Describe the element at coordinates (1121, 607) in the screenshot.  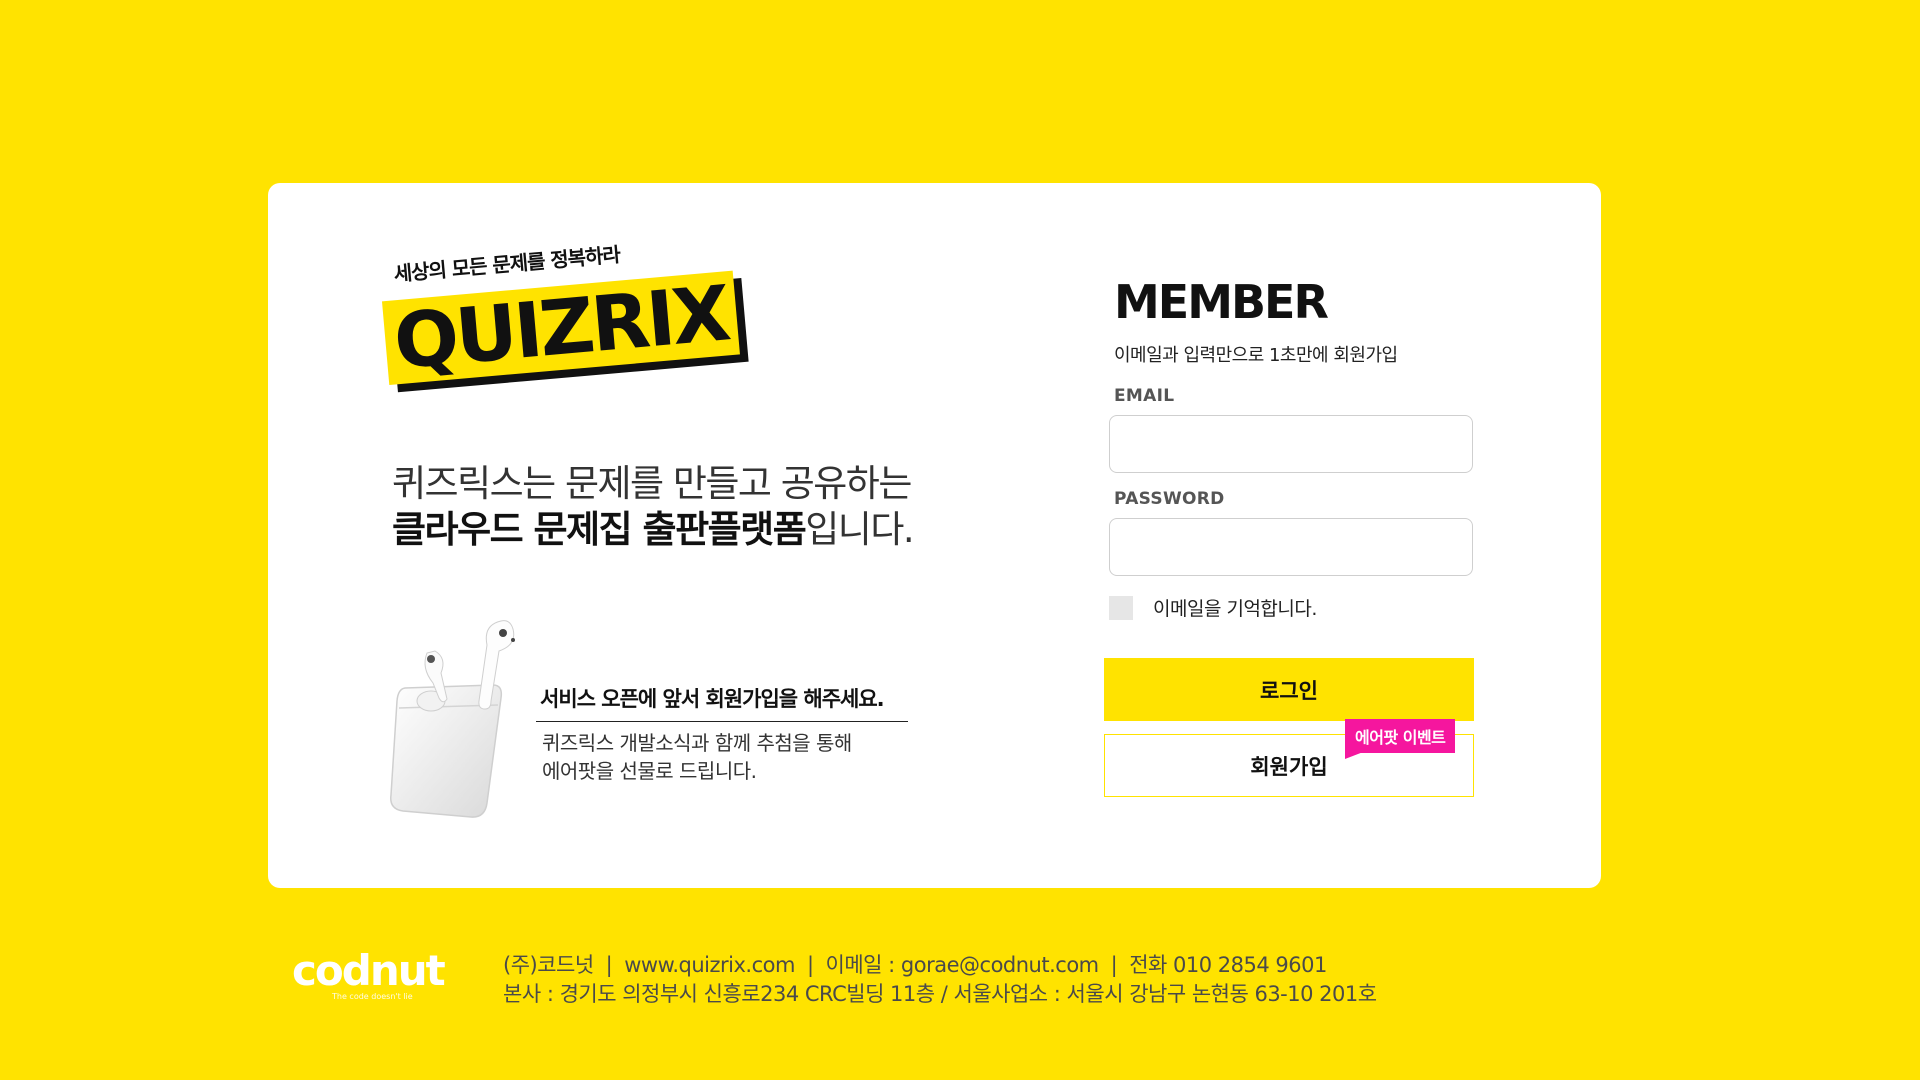
I see `remember-checkbox` at that location.